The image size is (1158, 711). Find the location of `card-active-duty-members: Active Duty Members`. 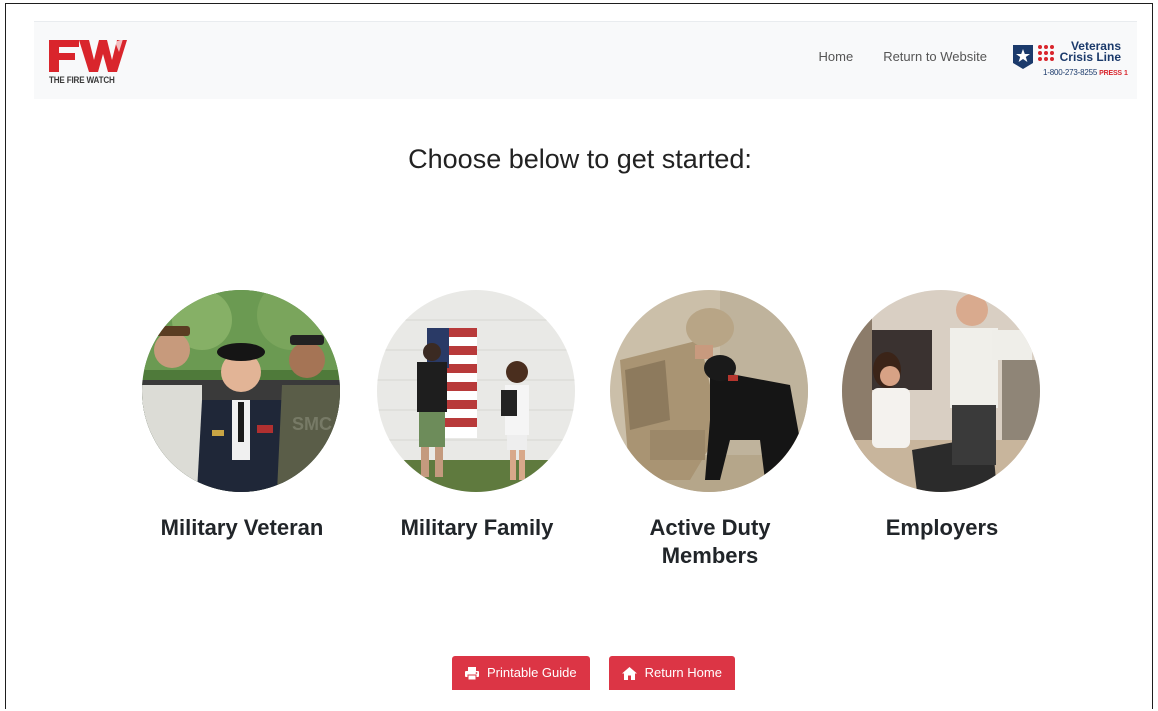

card-active-duty-members: Active Duty Members is located at coordinates (710, 430).